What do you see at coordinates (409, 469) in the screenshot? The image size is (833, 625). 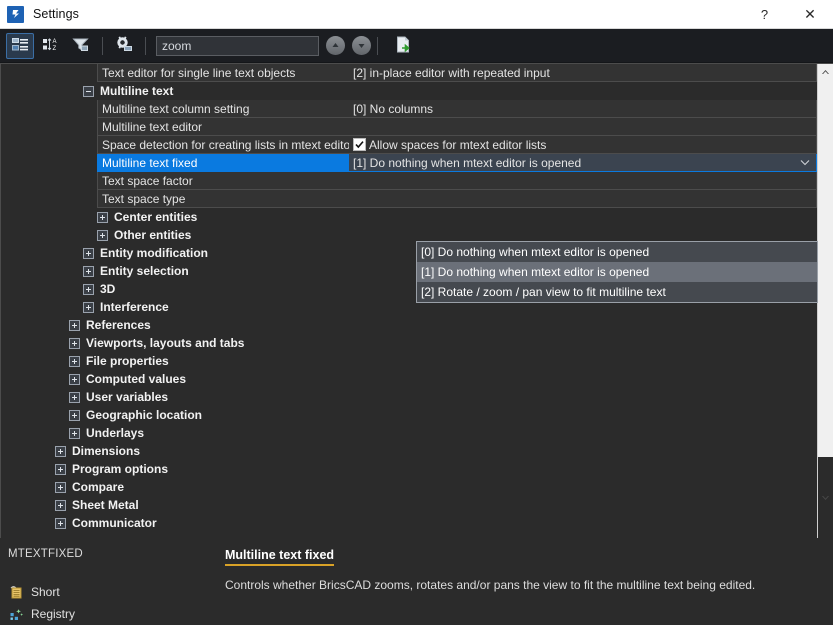 I see `settings-row: Program options` at bounding box center [409, 469].